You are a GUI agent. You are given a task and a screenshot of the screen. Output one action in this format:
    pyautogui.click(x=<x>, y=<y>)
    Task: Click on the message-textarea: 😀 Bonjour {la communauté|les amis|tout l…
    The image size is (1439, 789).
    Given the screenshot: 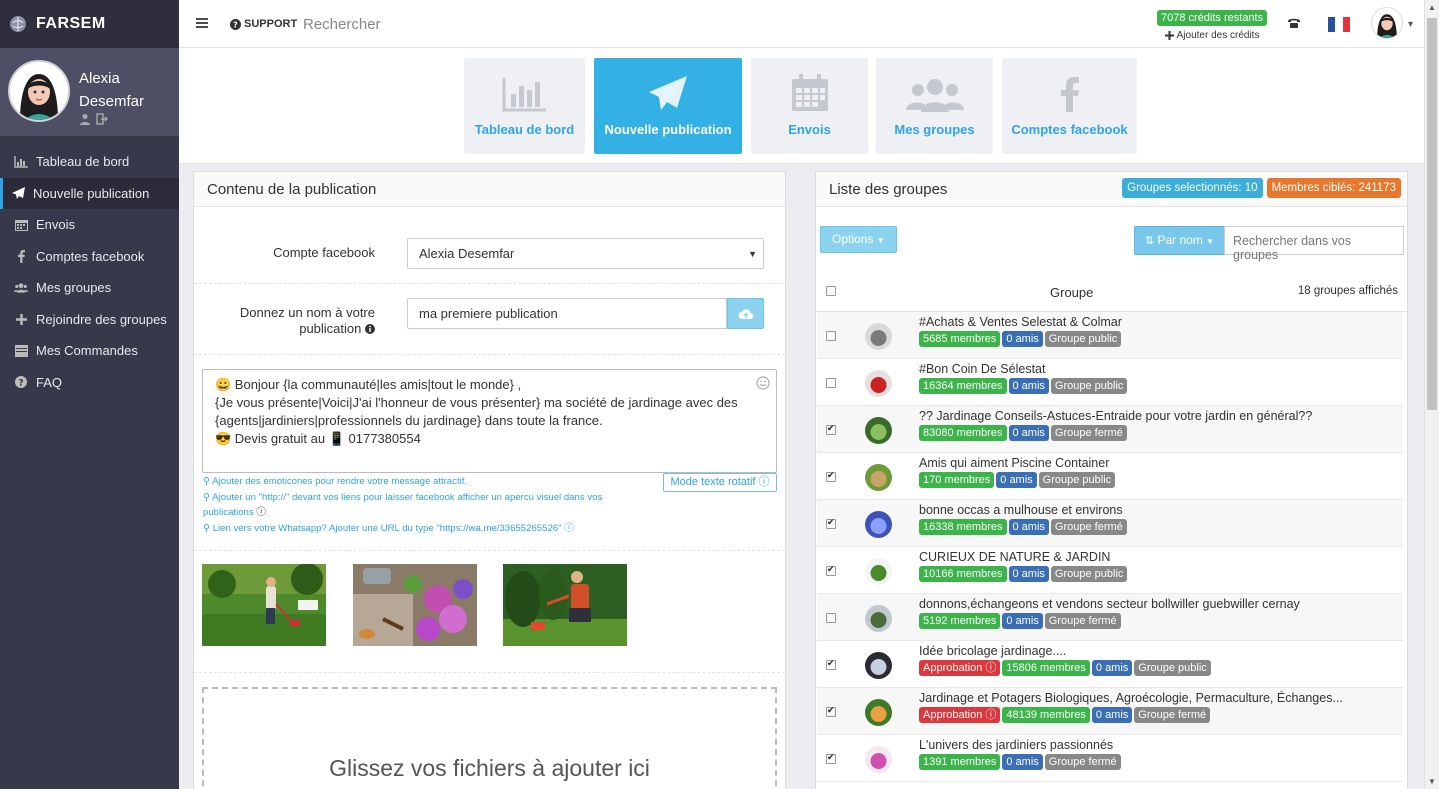 What is the action you would take?
    pyautogui.click(x=489, y=421)
    